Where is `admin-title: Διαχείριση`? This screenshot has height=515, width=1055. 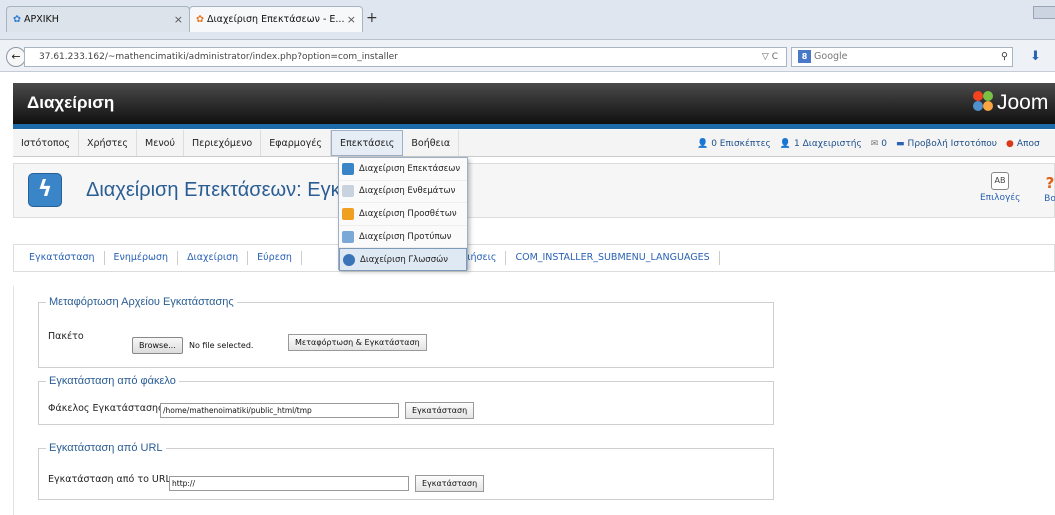 admin-title: Διαχείριση is located at coordinates (71, 102).